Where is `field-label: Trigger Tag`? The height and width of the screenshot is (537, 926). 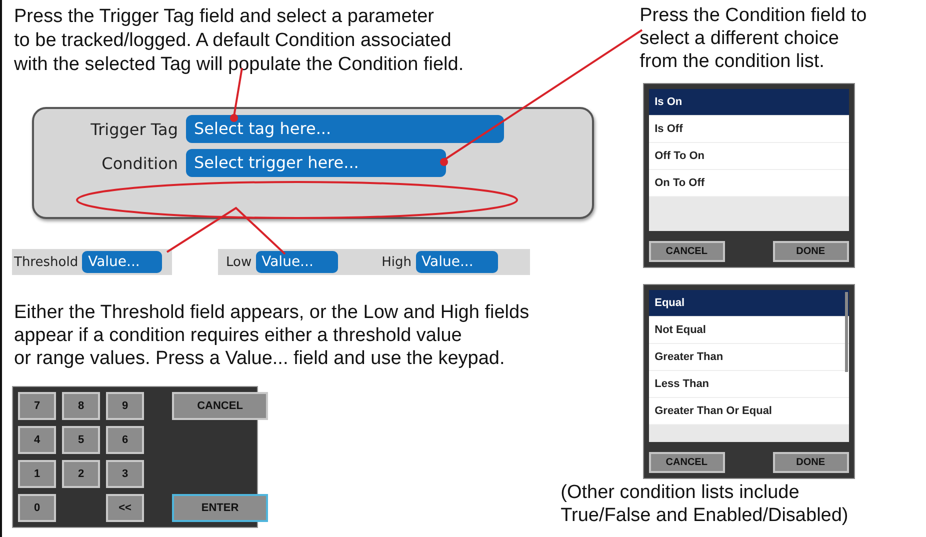
field-label: Trigger Tag is located at coordinates (134, 129).